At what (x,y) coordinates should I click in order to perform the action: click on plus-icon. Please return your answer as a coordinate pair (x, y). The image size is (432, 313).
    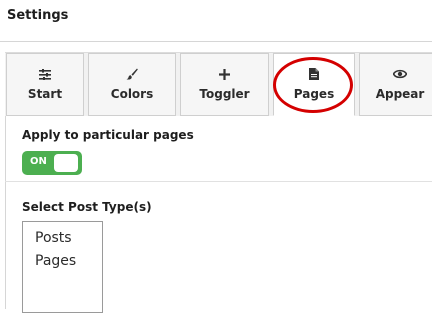
    Looking at the image, I should click on (224, 74).